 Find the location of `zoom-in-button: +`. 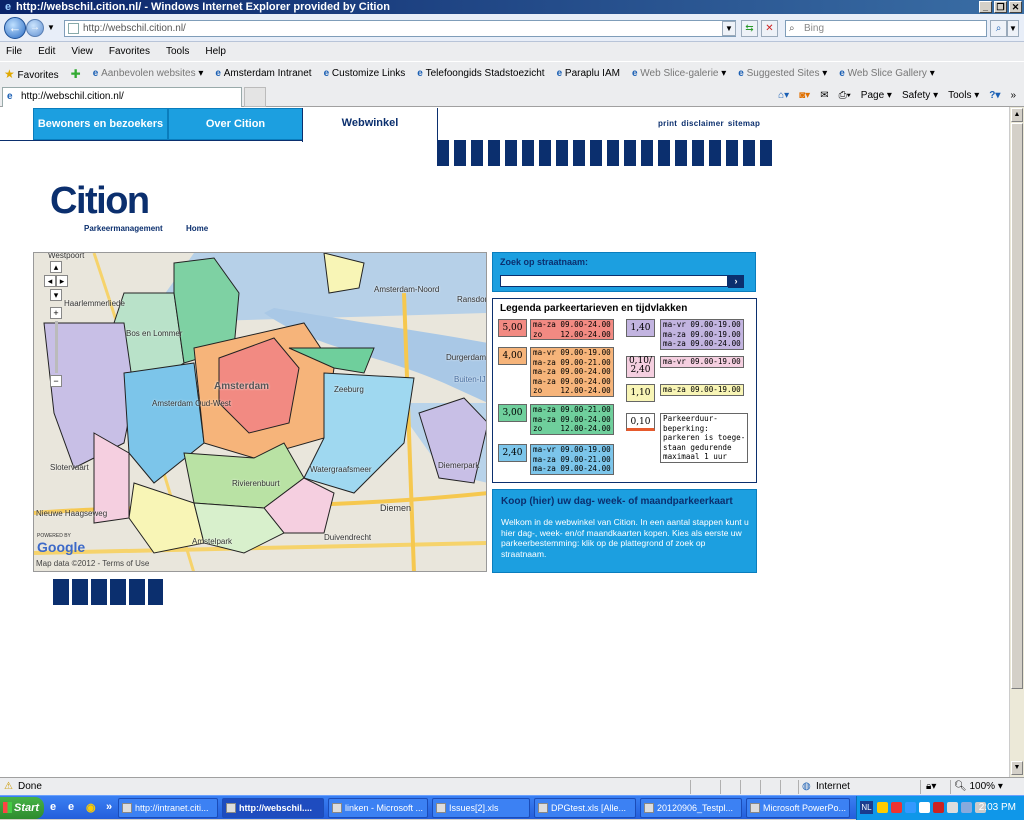

zoom-in-button: + is located at coordinates (56, 313).